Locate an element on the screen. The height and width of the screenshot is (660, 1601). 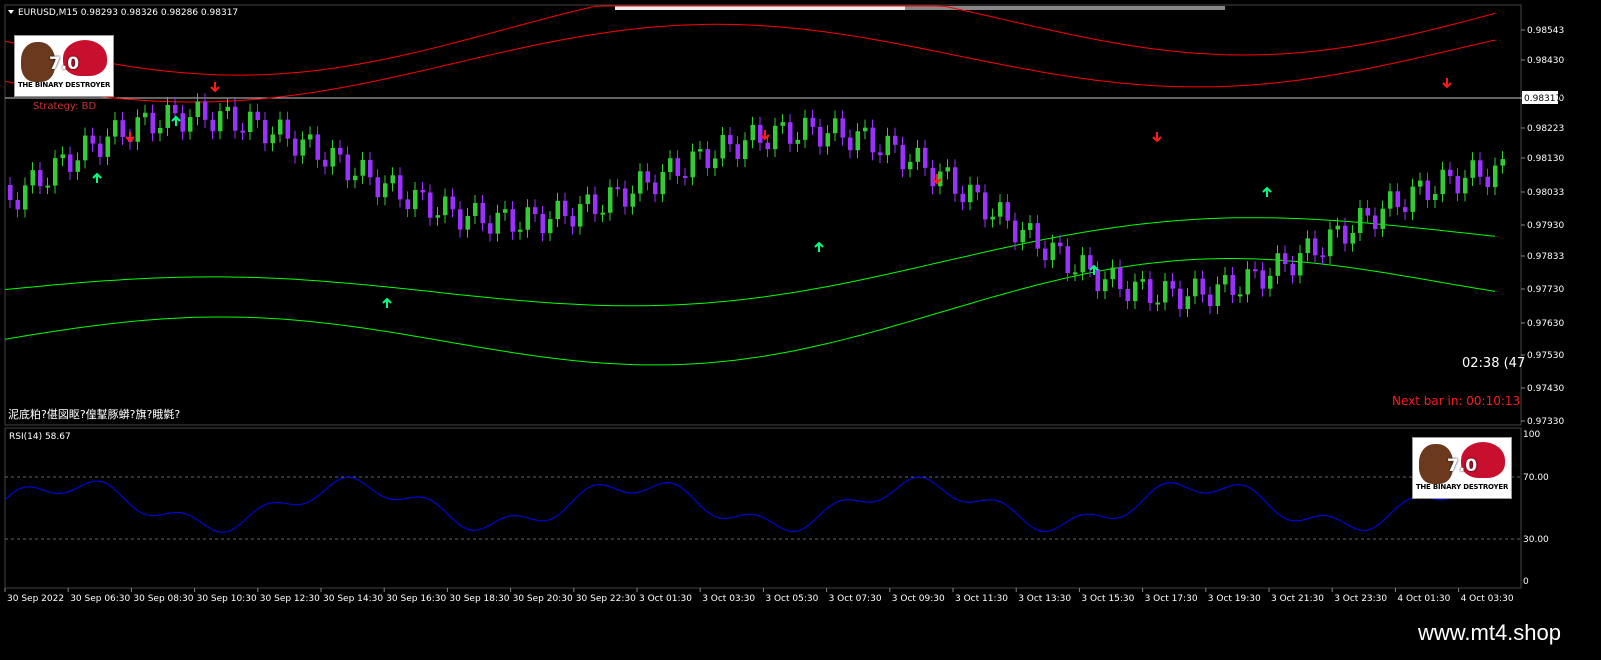
dropdown-triangle-icon is located at coordinates (11, 12).